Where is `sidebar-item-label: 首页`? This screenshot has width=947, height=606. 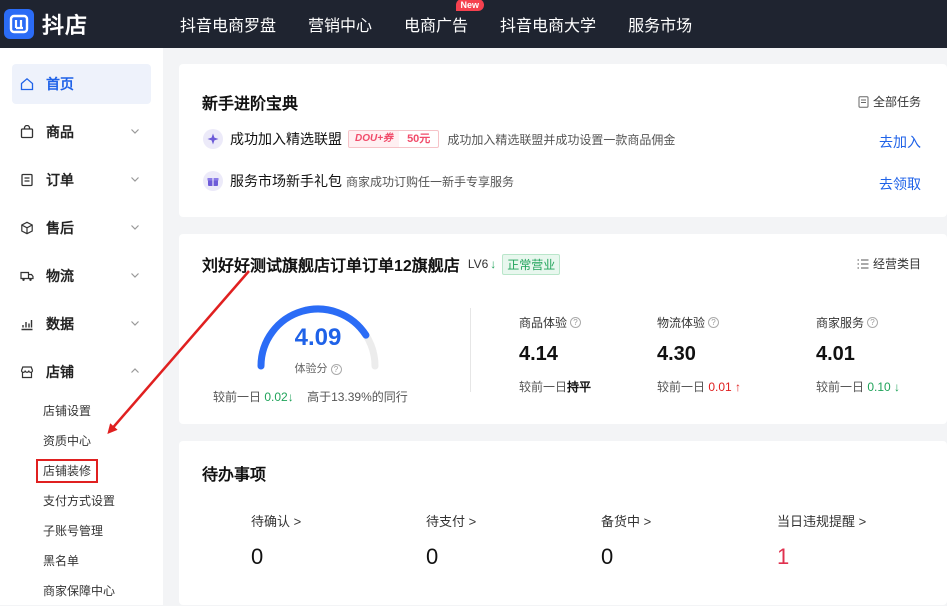
sidebar-item-label: 首页 is located at coordinates (60, 84).